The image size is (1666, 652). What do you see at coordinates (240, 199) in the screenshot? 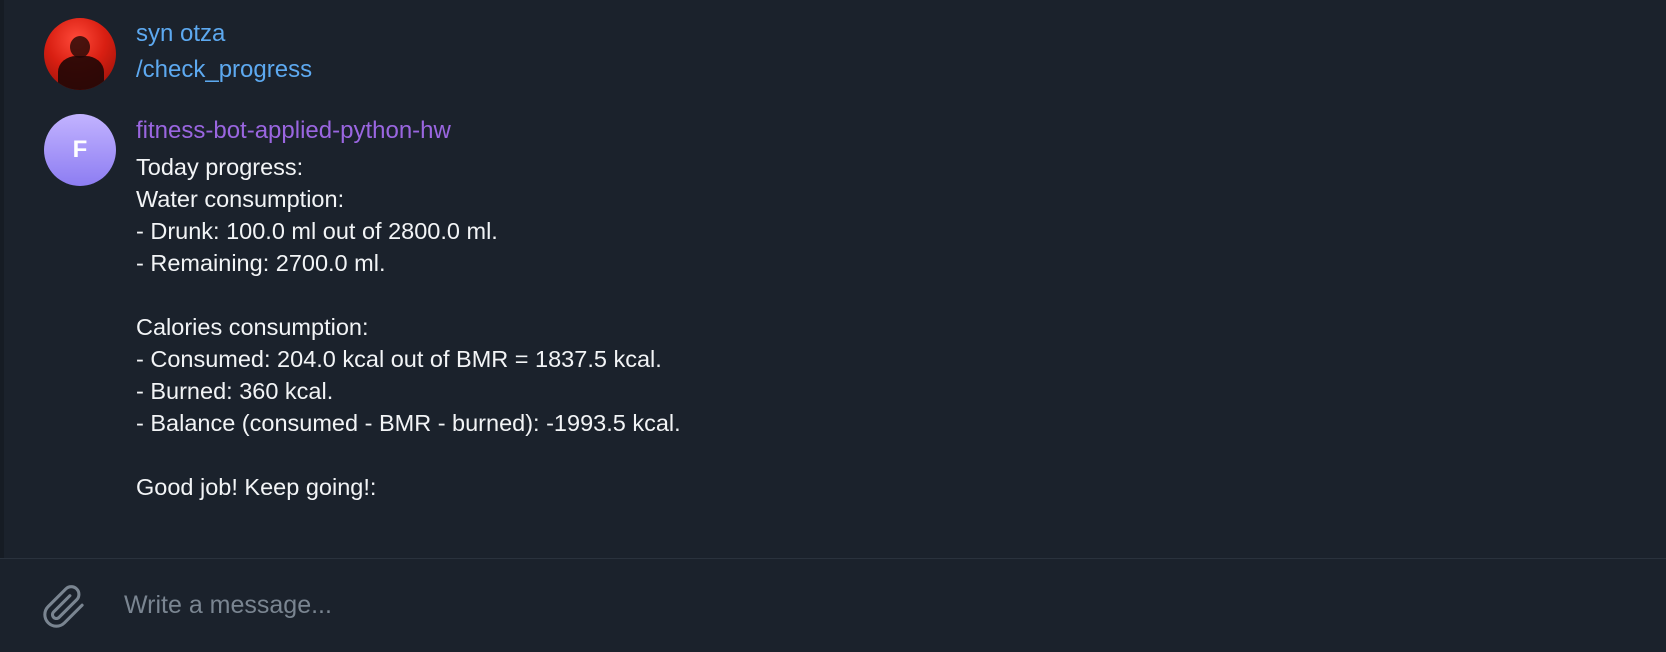
I see `bot-line: Water consumption:` at bounding box center [240, 199].